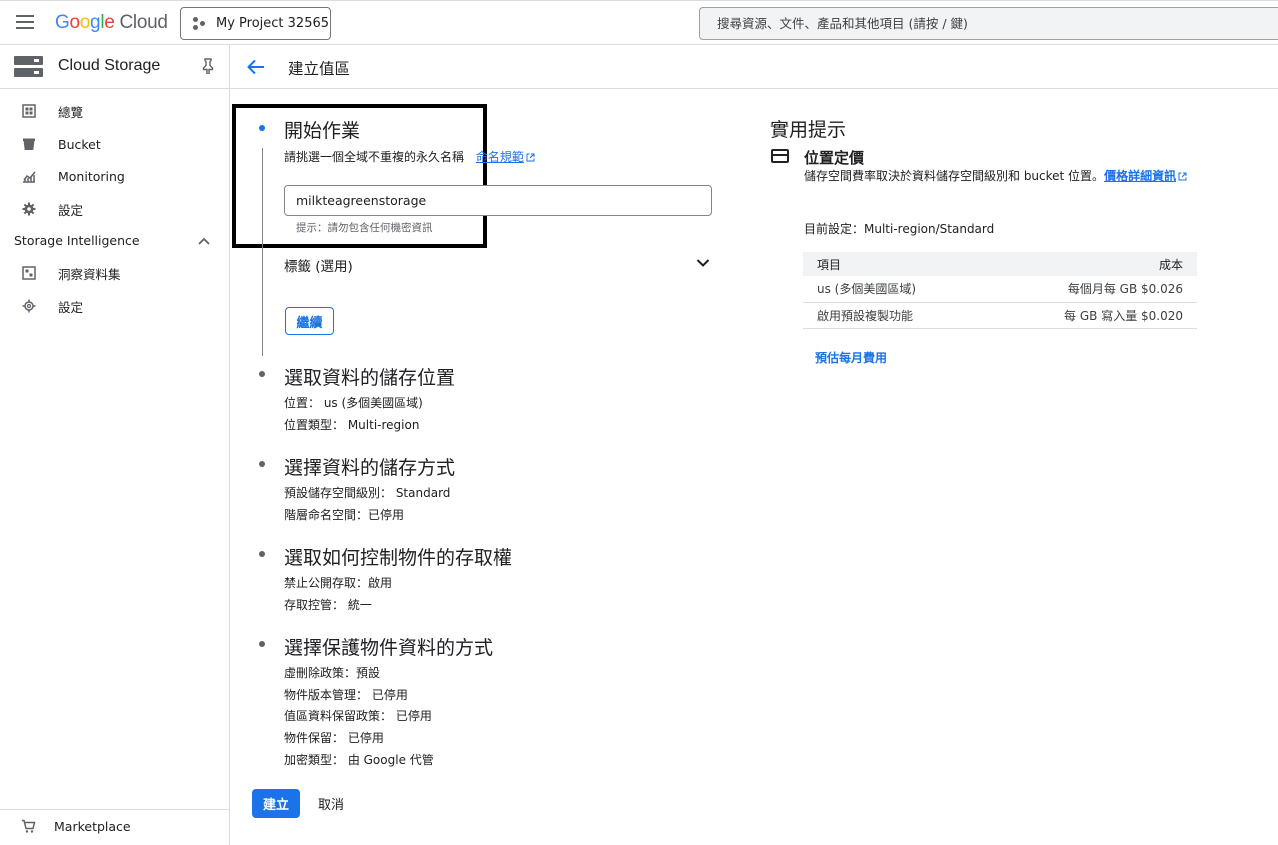 The height and width of the screenshot is (845, 1278). What do you see at coordinates (92, 826) in the screenshot?
I see `sidebar-item-label: Marketplace` at bounding box center [92, 826].